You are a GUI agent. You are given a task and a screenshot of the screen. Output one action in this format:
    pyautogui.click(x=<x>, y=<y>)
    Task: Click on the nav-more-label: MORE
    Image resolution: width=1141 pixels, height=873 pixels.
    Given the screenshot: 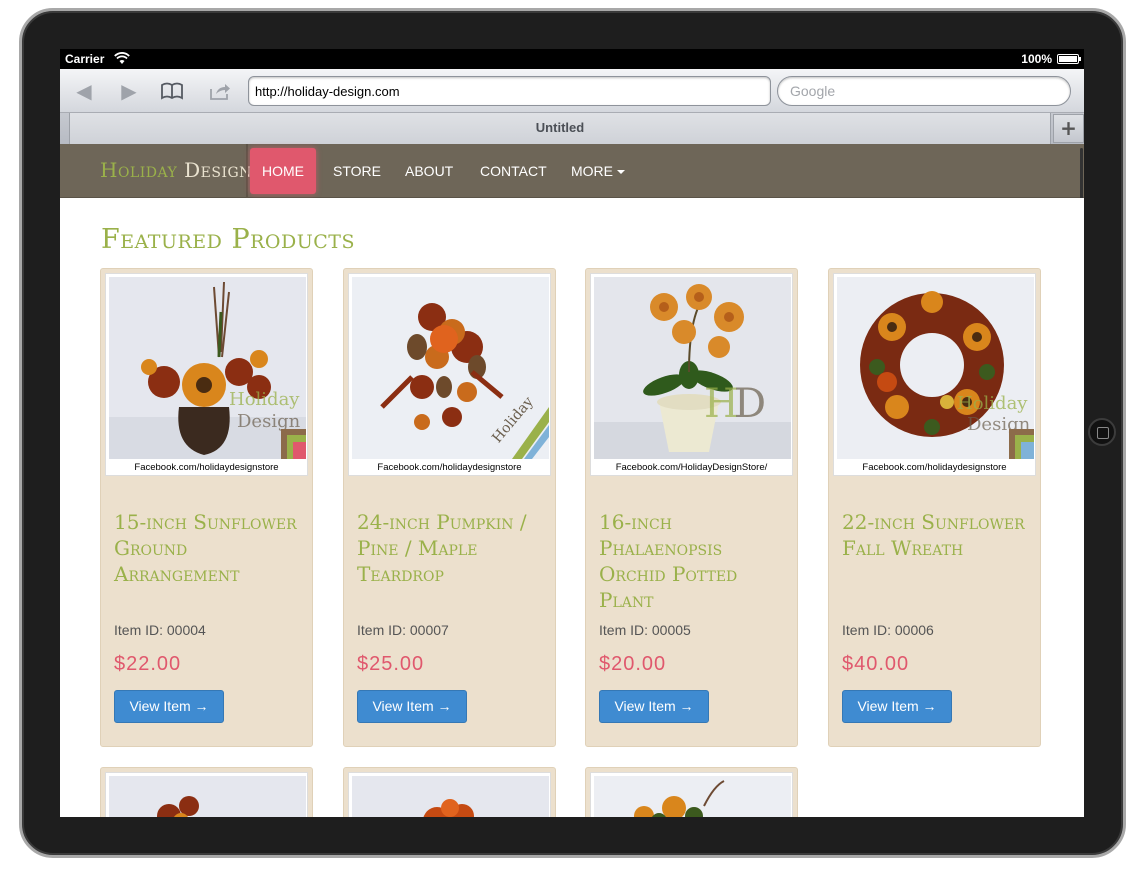 What is the action you would take?
    pyautogui.click(x=592, y=171)
    